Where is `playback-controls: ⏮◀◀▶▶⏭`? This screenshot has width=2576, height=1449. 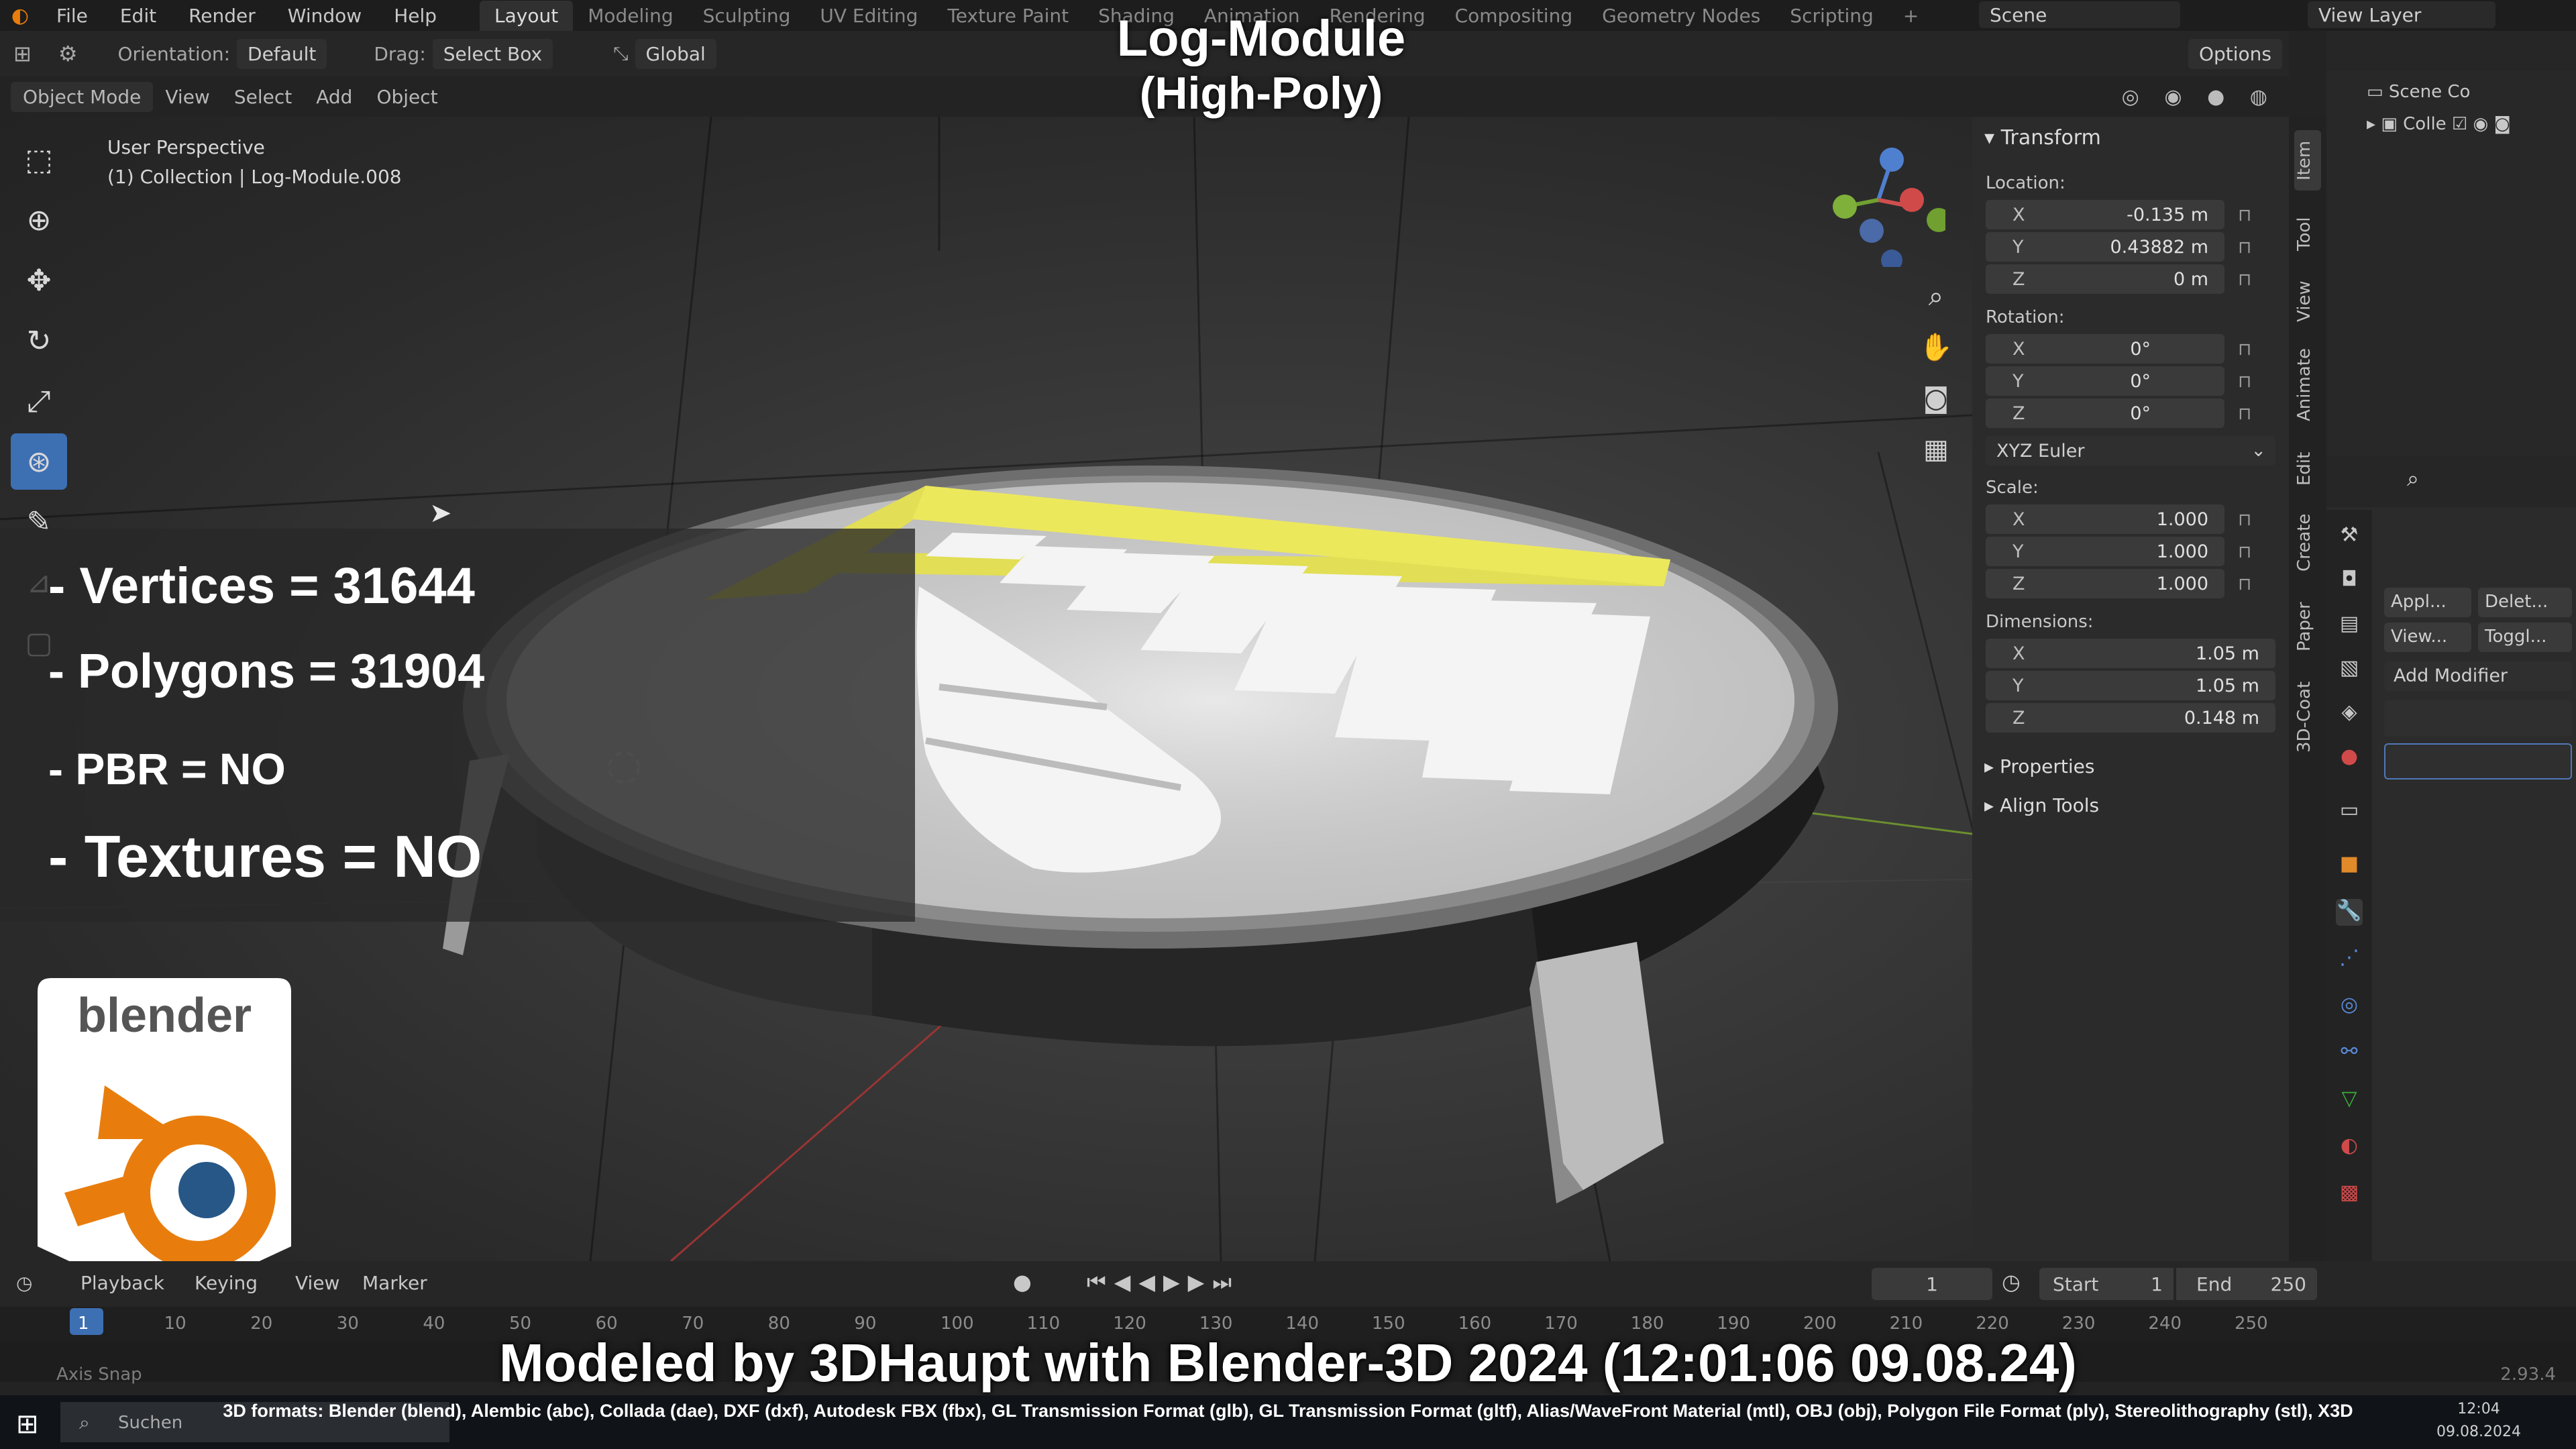 playback-controls: ⏮◀◀▶▶⏭ is located at coordinates (1163, 1282).